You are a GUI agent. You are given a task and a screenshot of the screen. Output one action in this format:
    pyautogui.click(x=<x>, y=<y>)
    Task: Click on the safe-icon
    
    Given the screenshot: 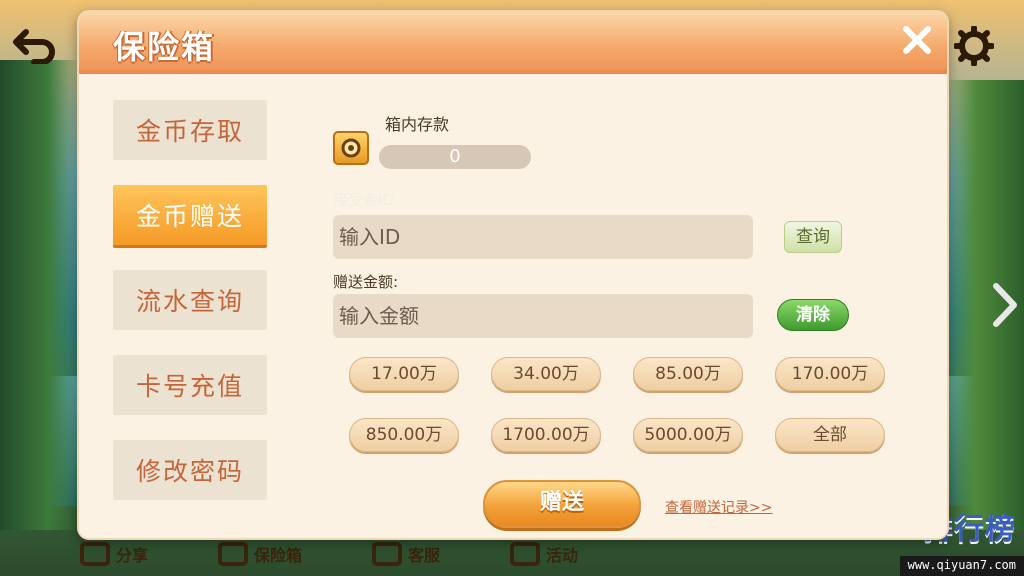 What is the action you would take?
    pyautogui.click(x=233, y=554)
    